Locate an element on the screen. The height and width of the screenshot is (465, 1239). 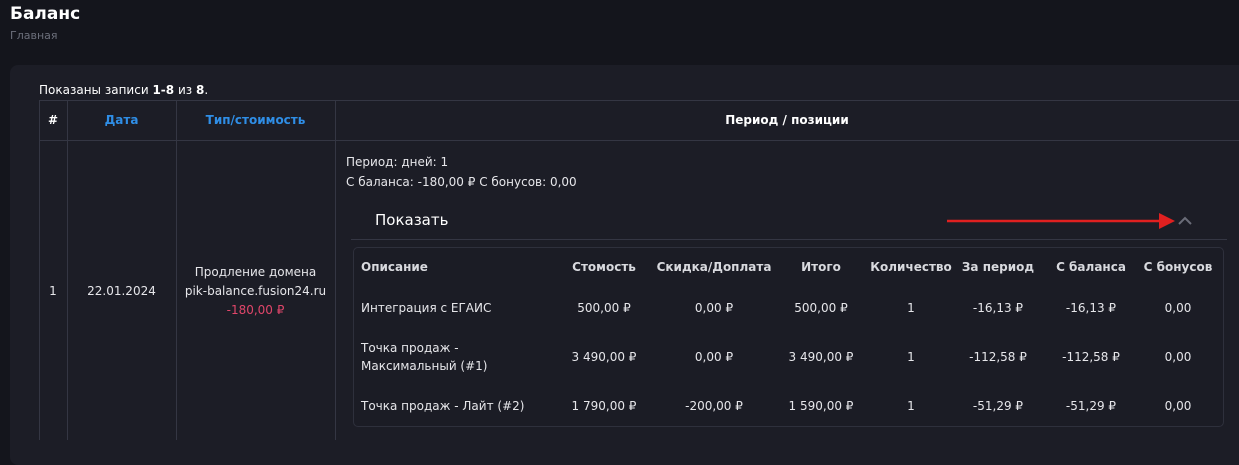
positions-header: За период is located at coordinates (998, 267).